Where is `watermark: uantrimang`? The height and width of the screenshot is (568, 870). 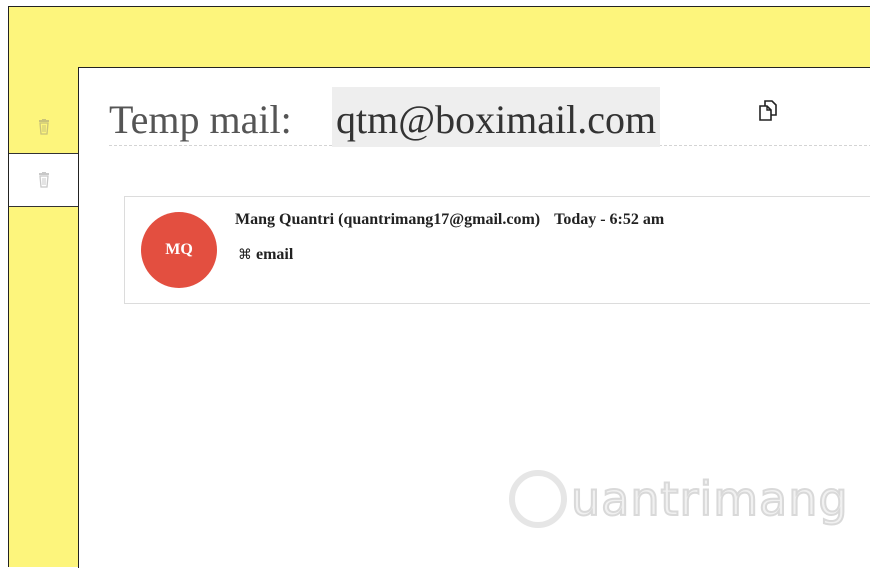 watermark: uantrimang is located at coordinates (679, 502).